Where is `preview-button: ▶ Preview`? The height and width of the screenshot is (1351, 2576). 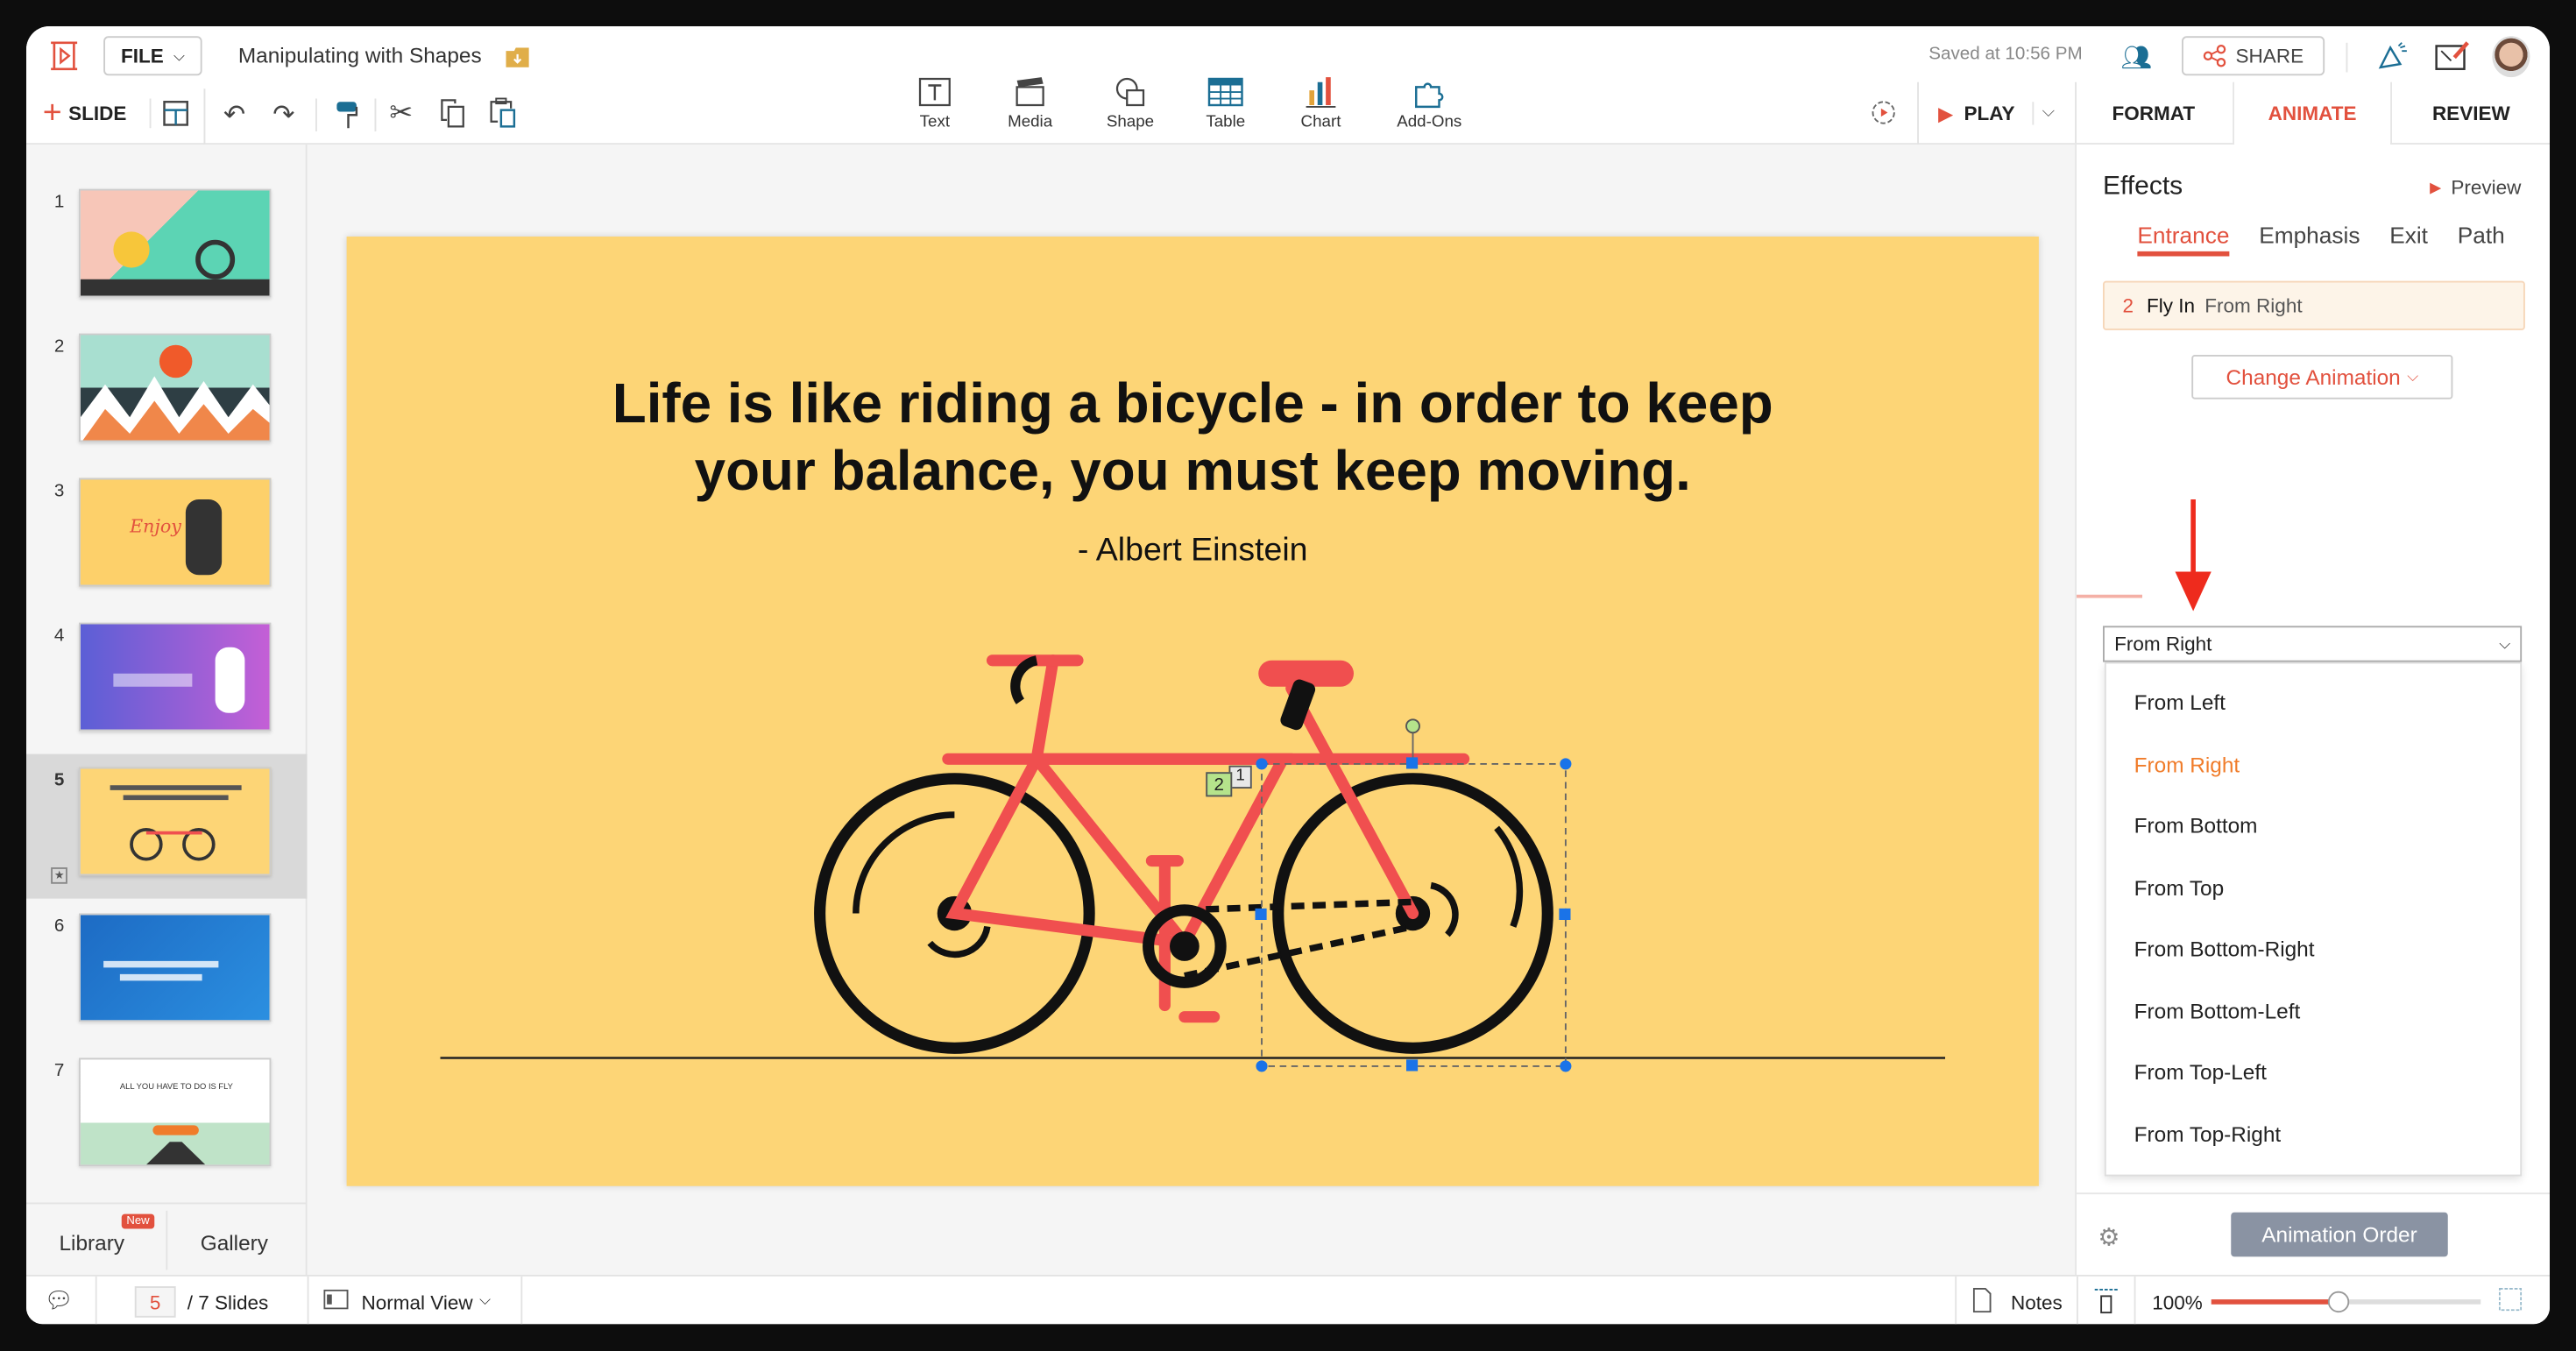 preview-button: ▶ Preview is located at coordinates (2475, 187).